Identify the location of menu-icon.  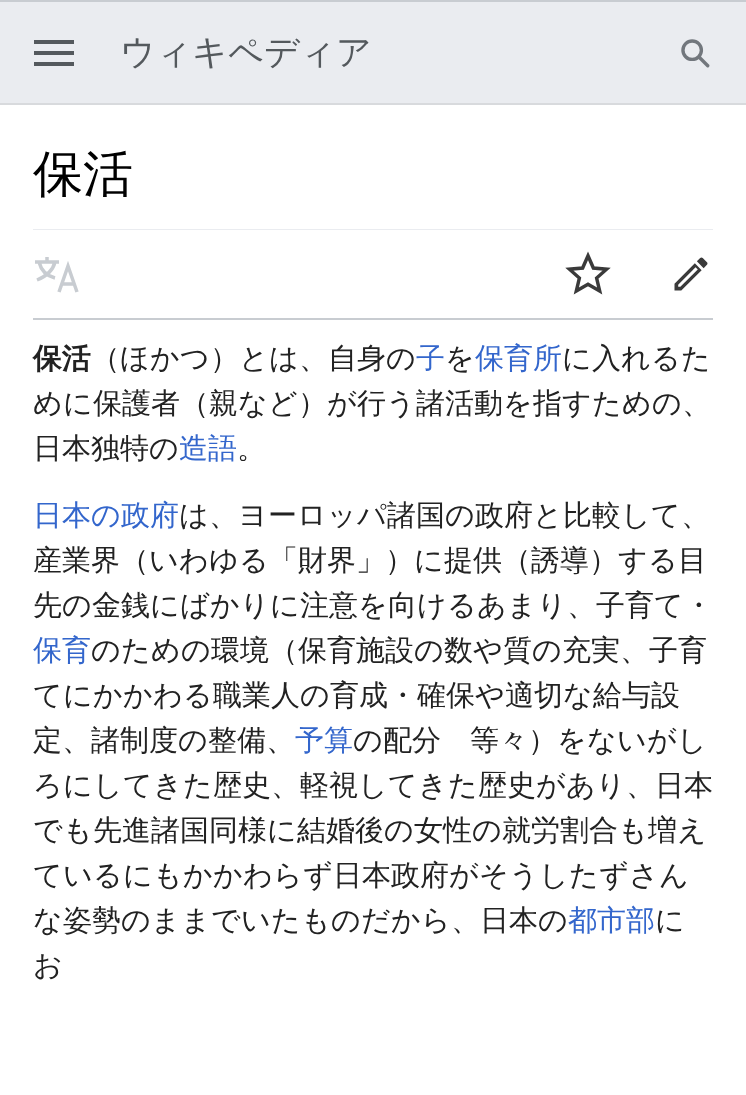
(54, 52).